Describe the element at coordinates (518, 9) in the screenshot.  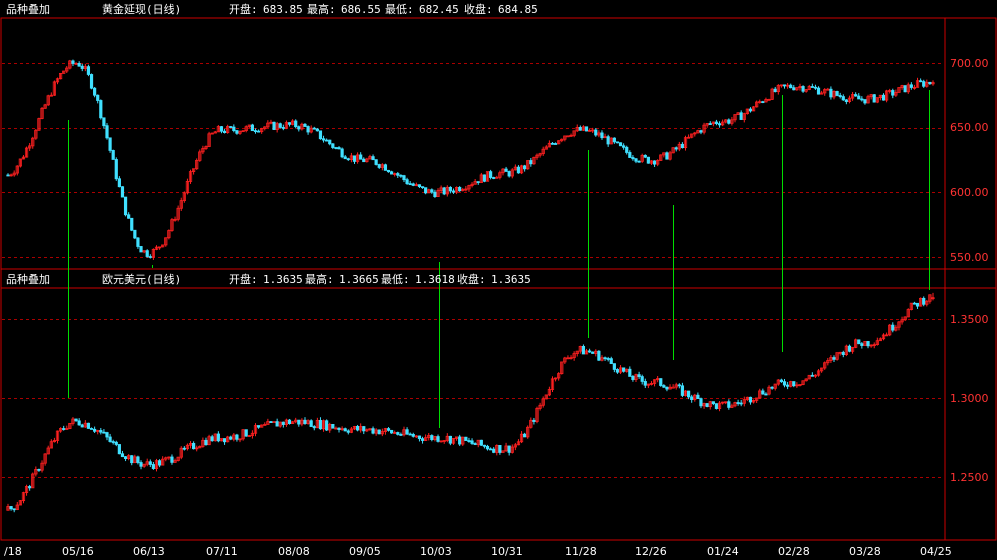
I see `close-value: 684.85` at that location.